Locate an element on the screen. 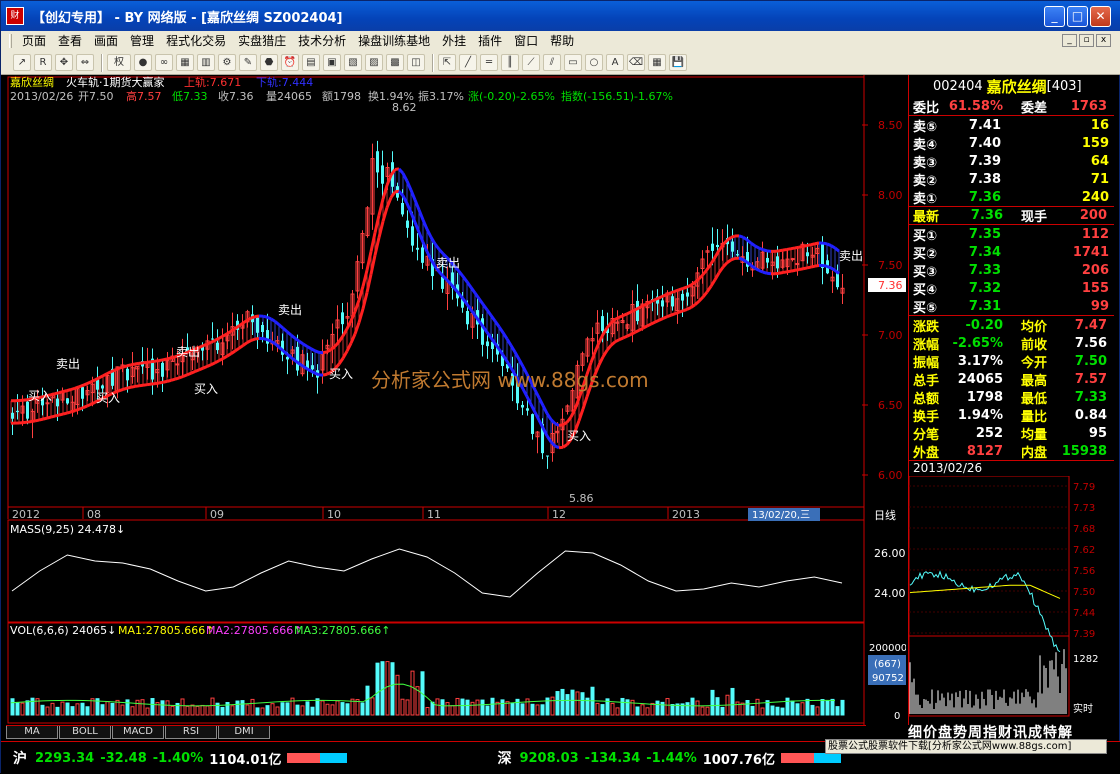 Image resolution: width=1120 pixels, height=774 pixels. mdi-restore-icon: ▫ is located at coordinates (1086, 40).